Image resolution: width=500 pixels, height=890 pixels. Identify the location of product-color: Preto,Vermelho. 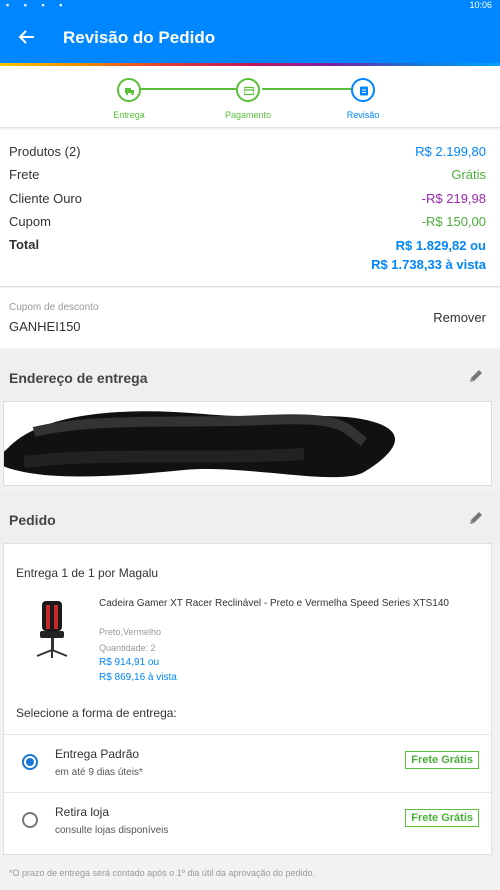
(130, 632).